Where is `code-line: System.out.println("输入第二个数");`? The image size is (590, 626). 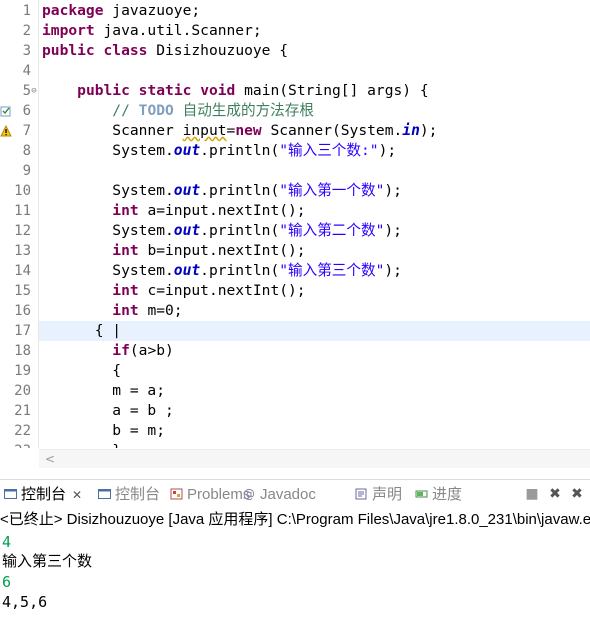 code-line: System.out.println("输入第二个数"); is located at coordinates (222, 231).